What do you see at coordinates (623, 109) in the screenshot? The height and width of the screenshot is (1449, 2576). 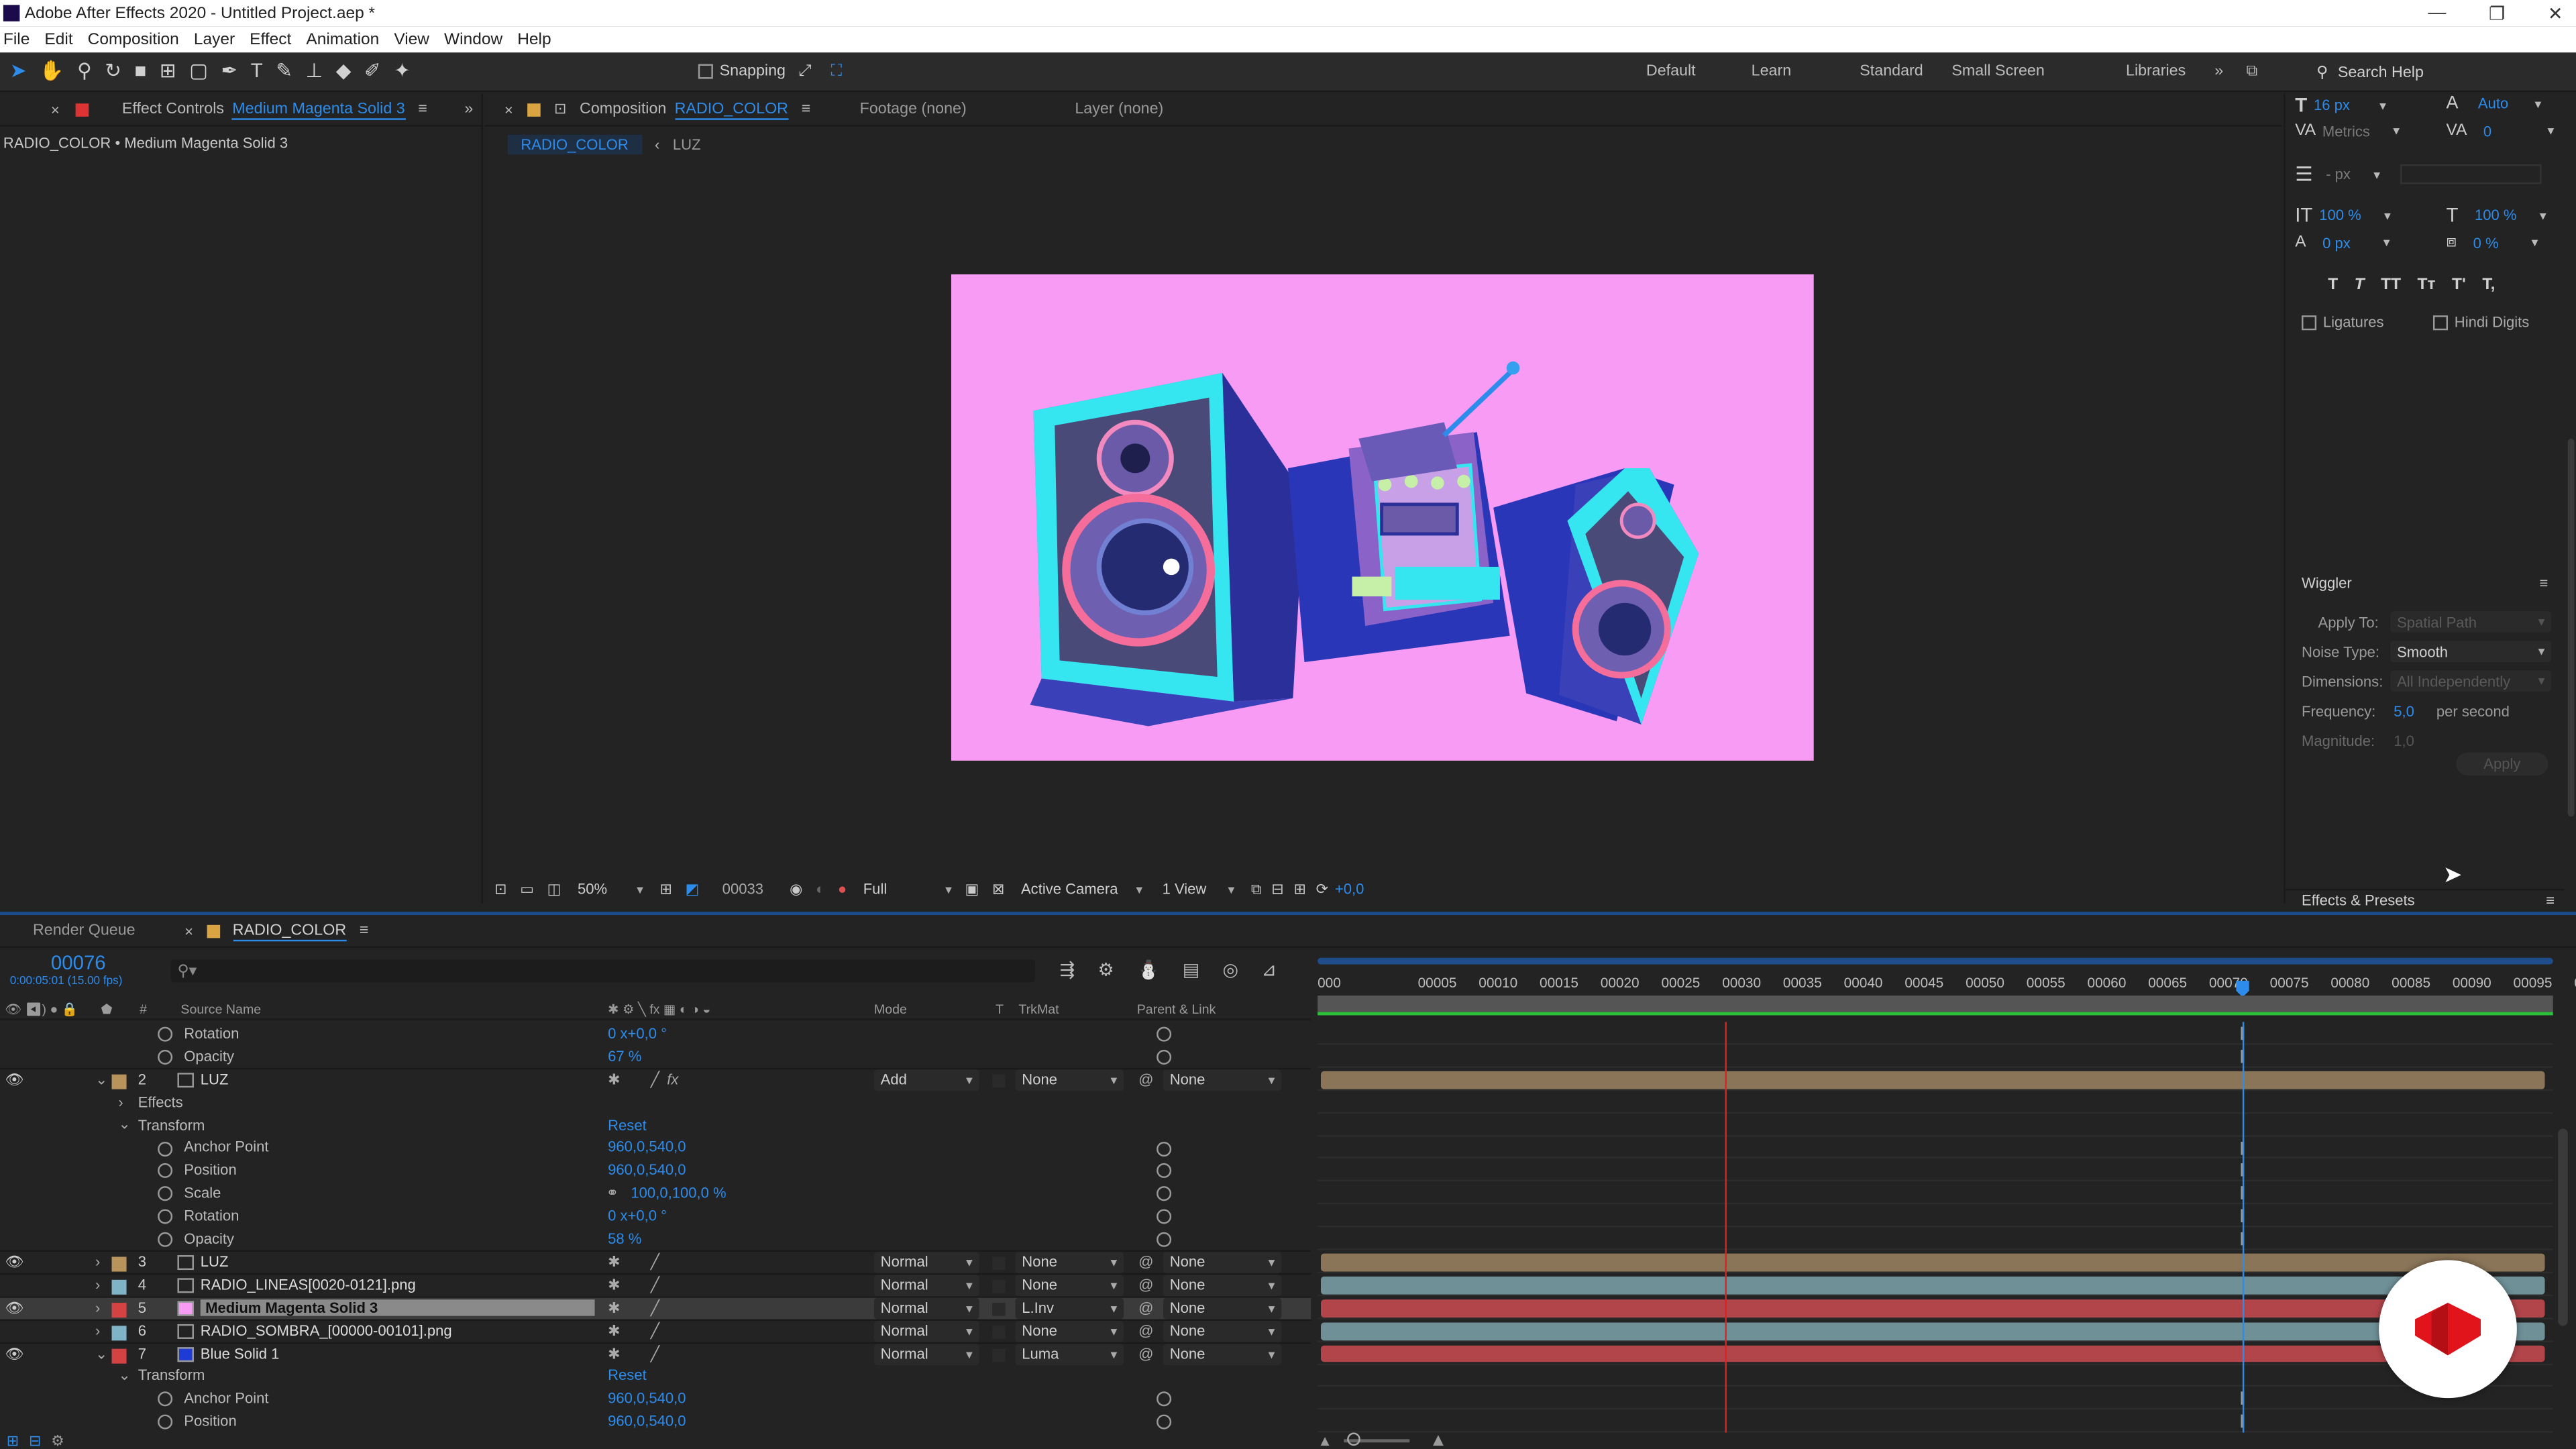 I see `composition-tab-prefix: Composition` at bounding box center [623, 109].